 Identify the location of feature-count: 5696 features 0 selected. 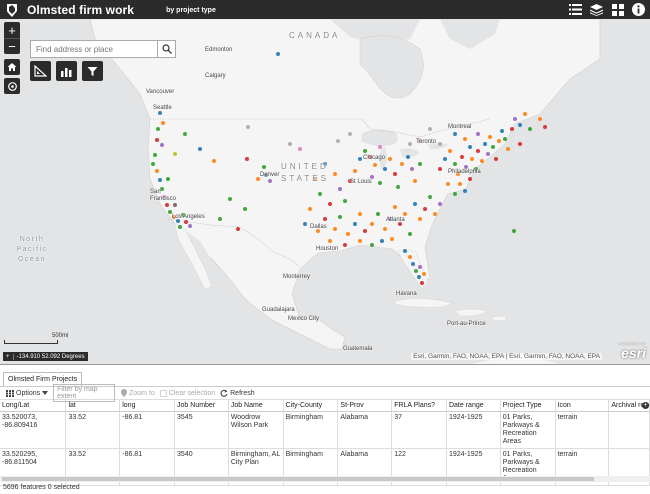
(41, 487).